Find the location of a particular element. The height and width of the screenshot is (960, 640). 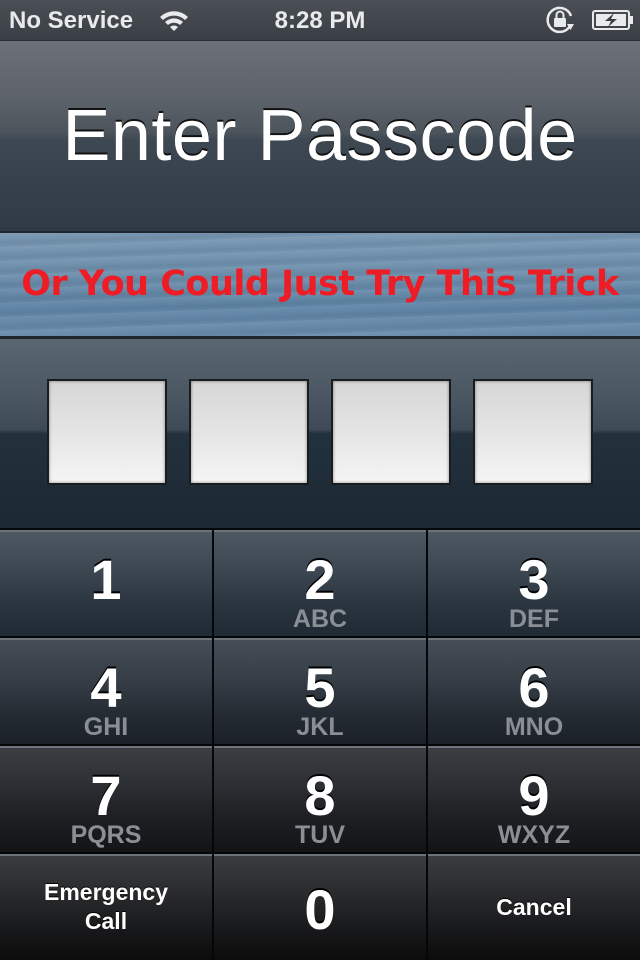

key-9: 9 WXYZ is located at coordinates (534, 799).